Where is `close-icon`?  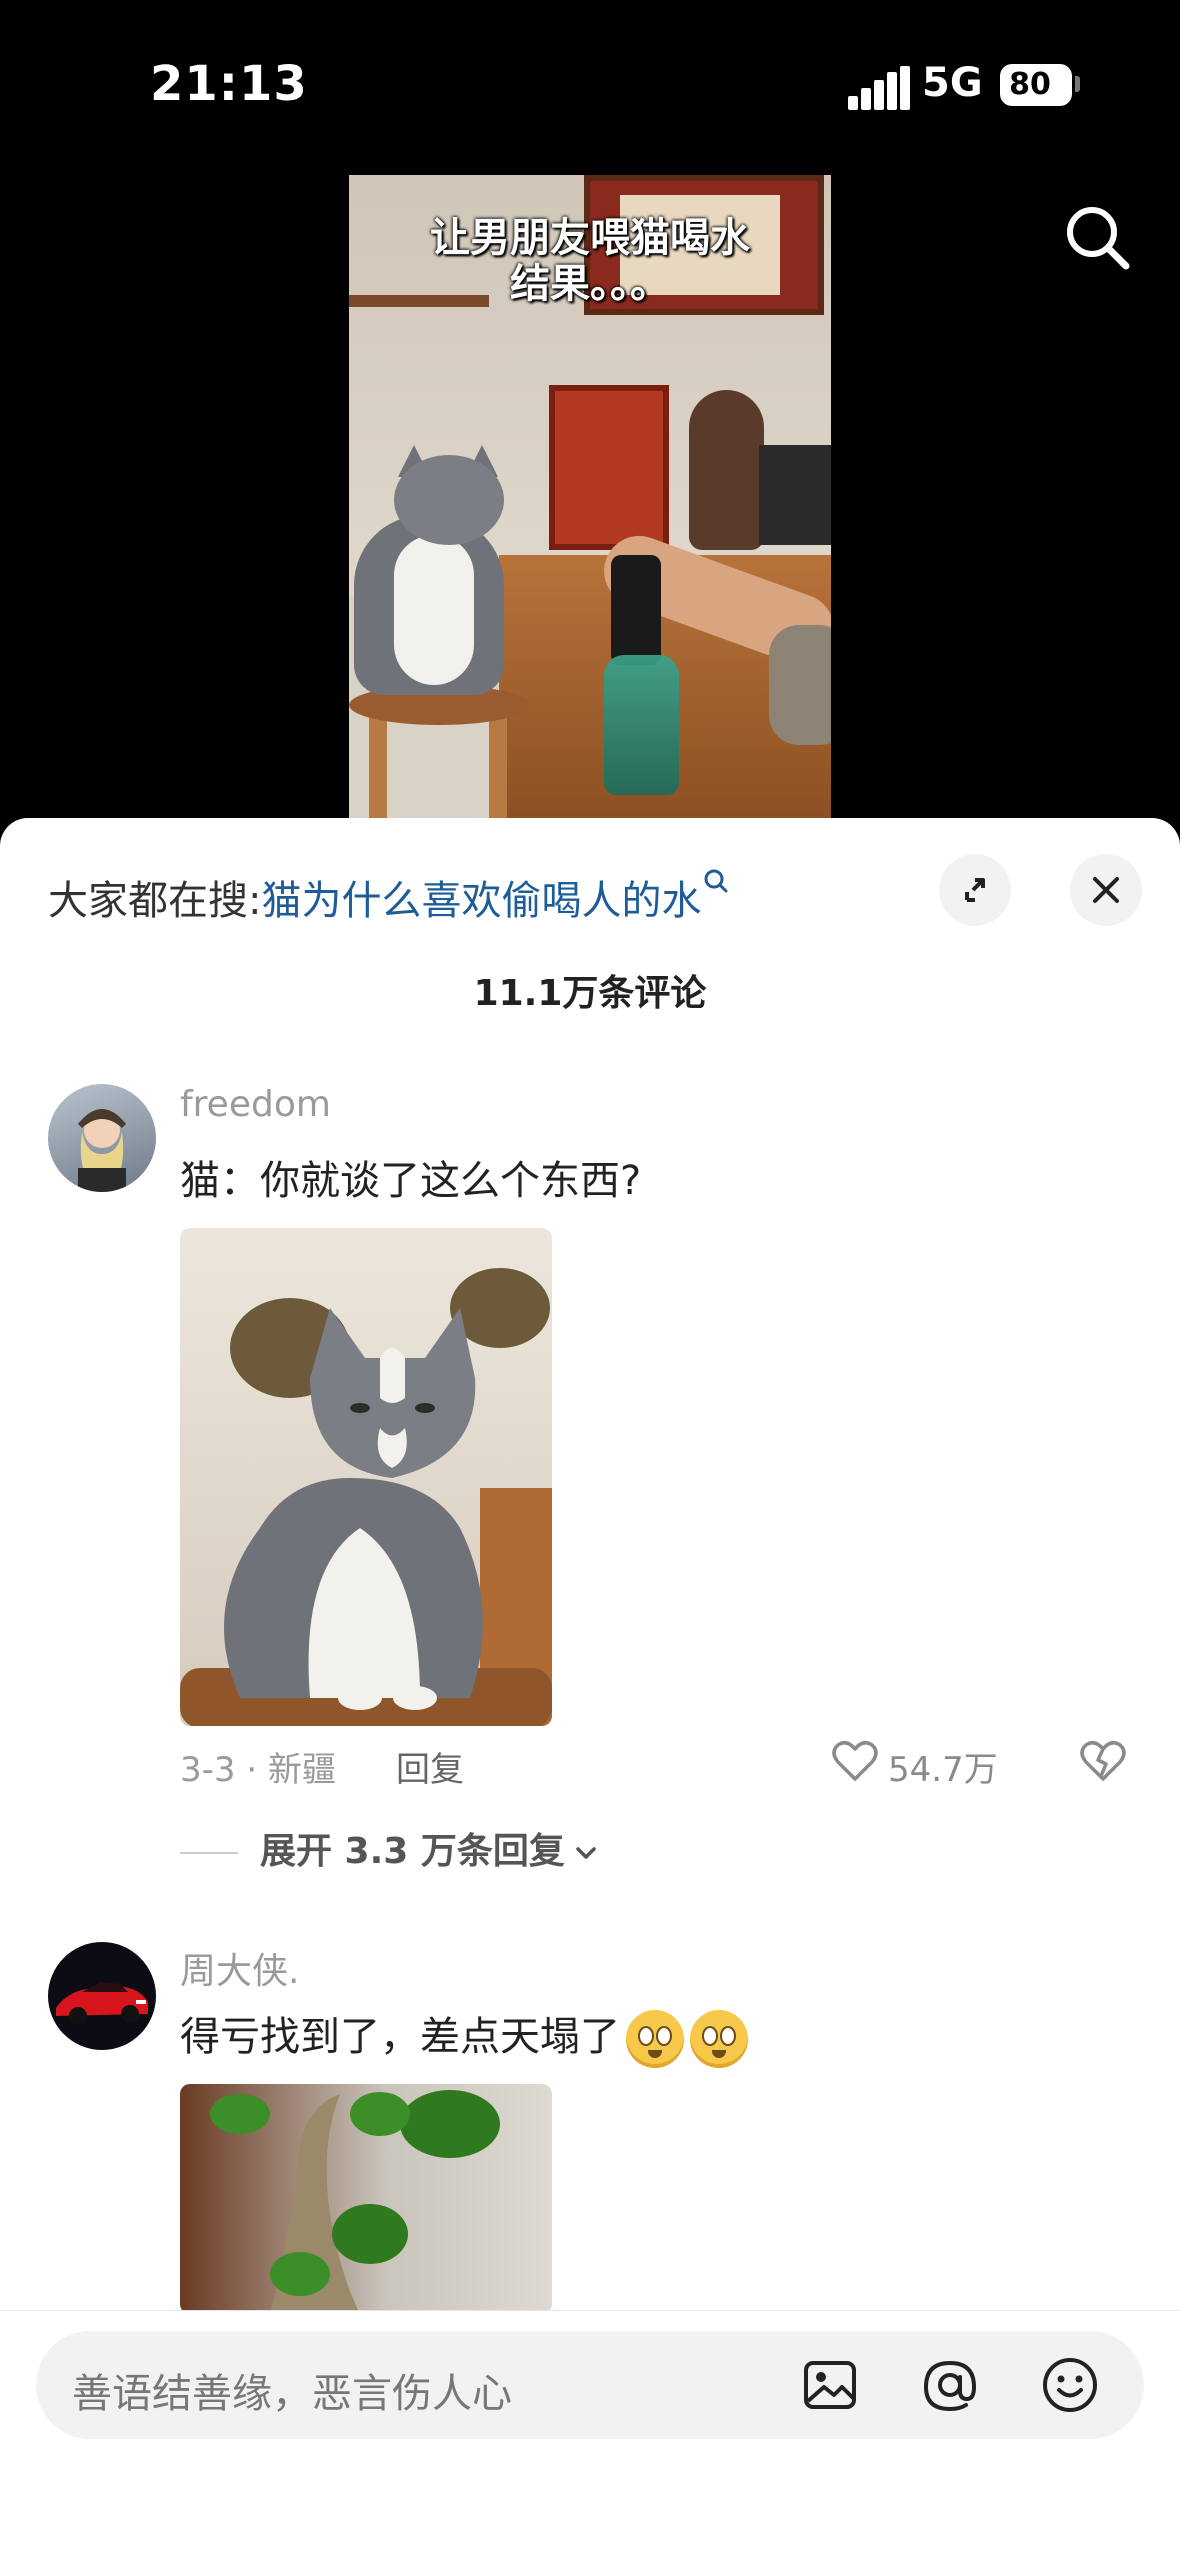 close-icon is located at coordinates (1106, 890).